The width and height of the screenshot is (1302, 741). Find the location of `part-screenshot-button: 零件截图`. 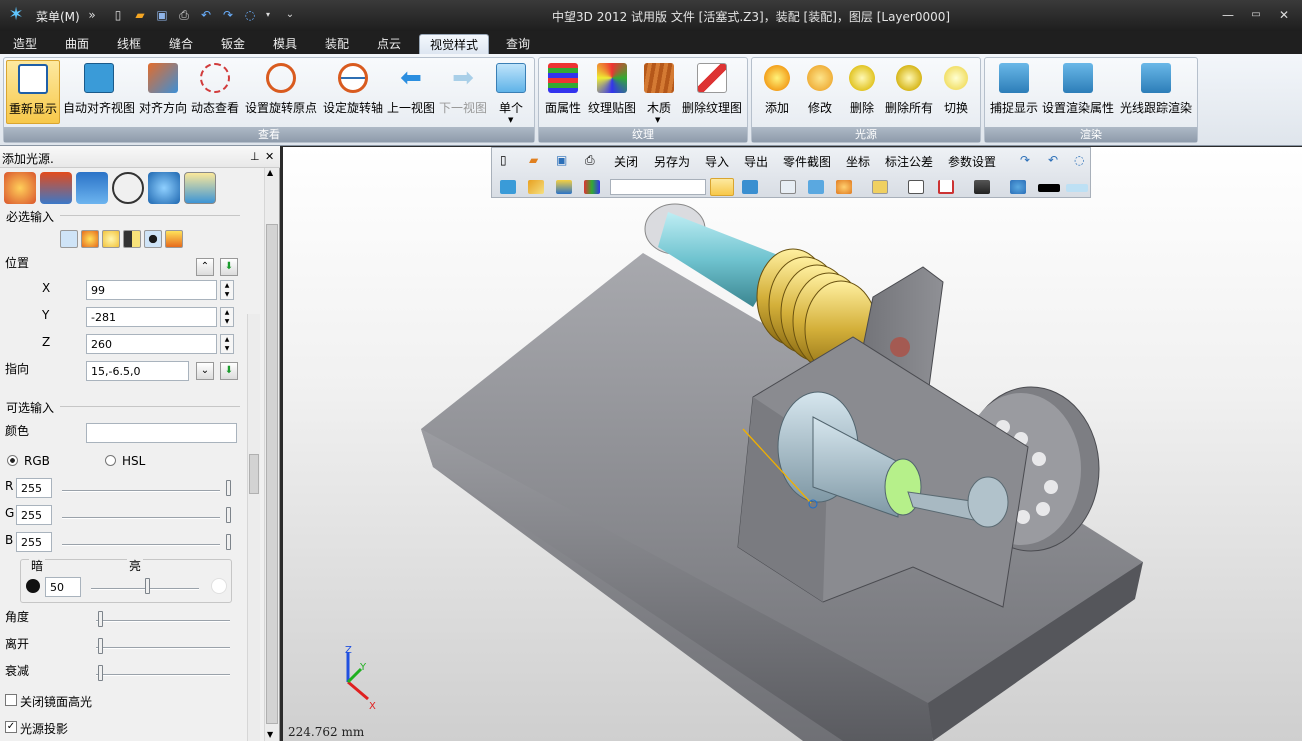

part-screenshot-button: 零件截图 is located at coordinates (807, 161).